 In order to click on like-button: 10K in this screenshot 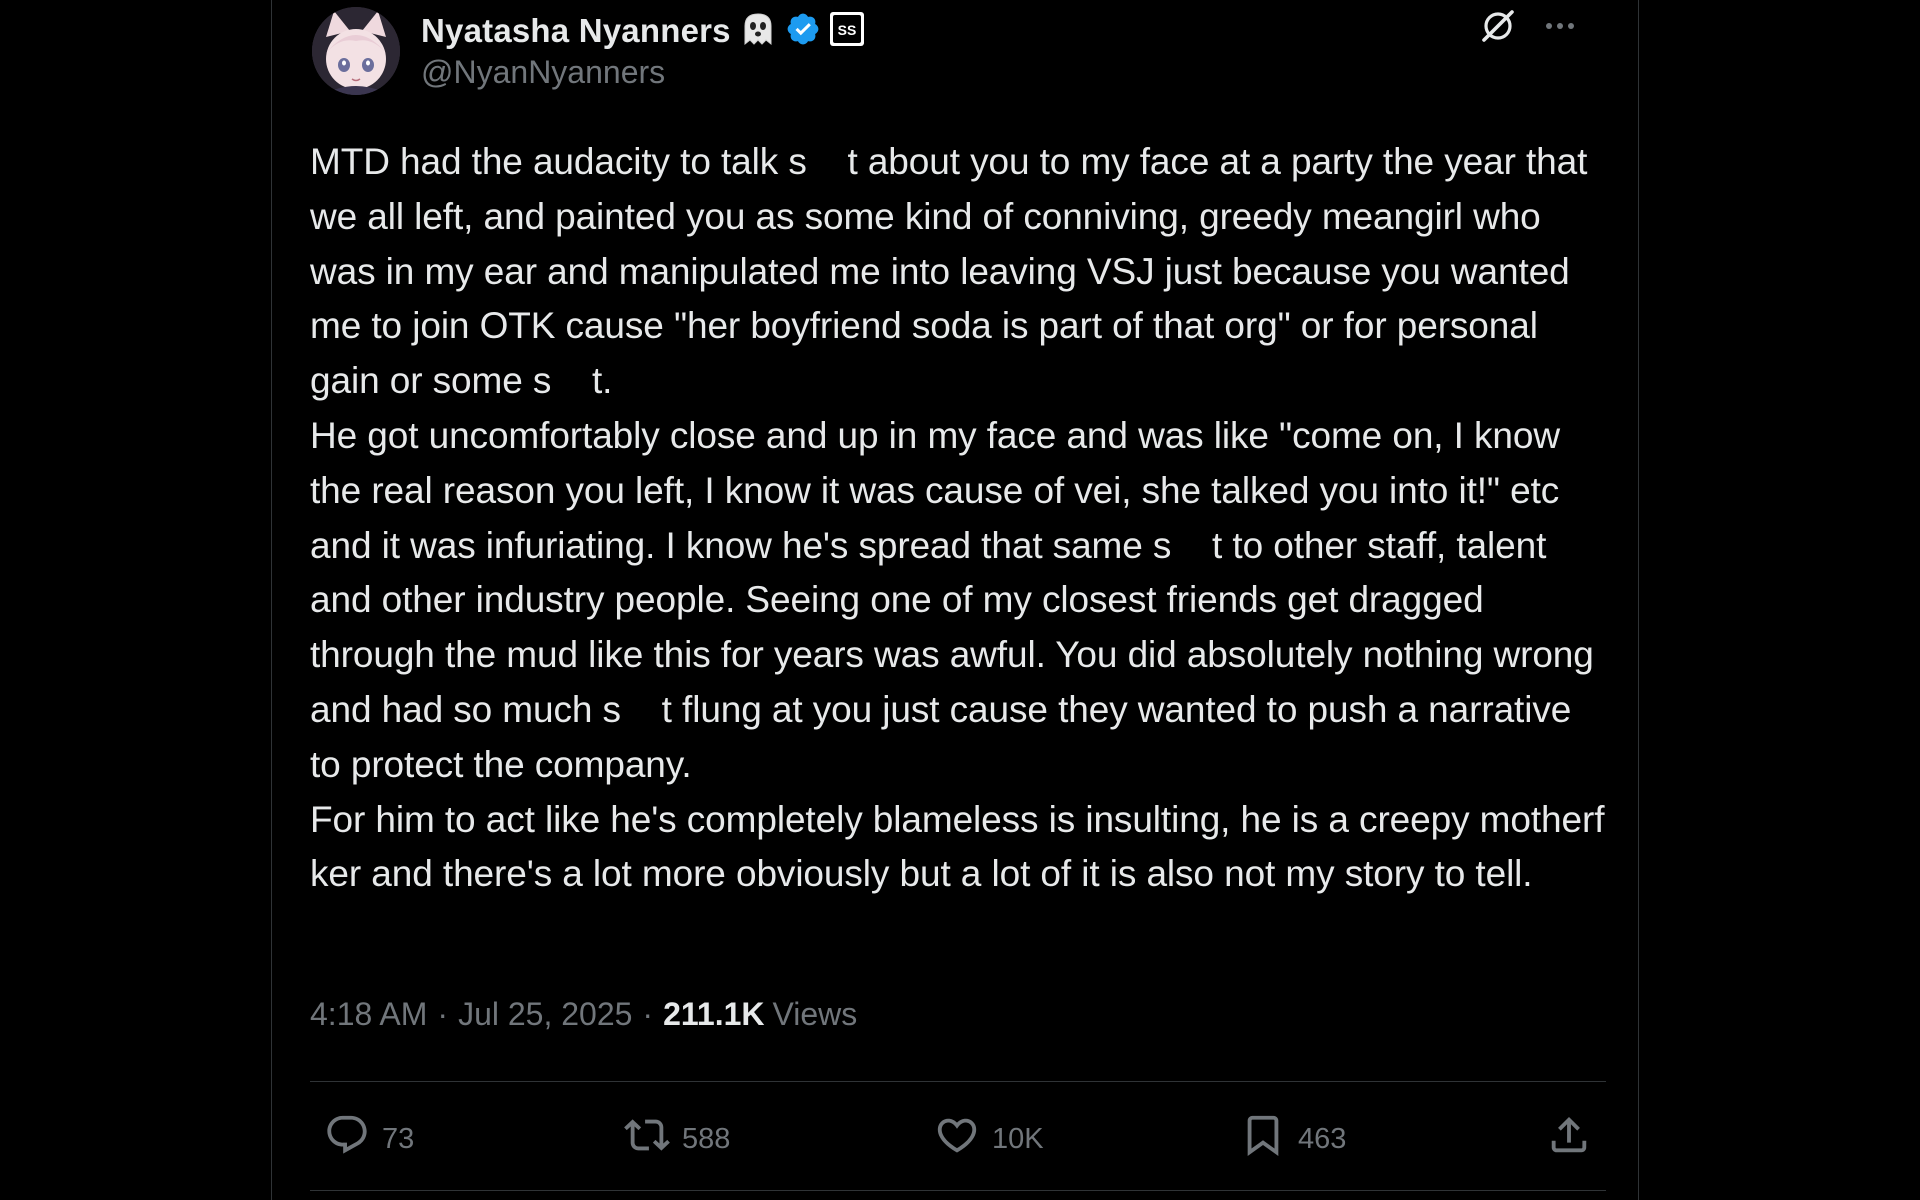, I will do `click(989, 1139)`.